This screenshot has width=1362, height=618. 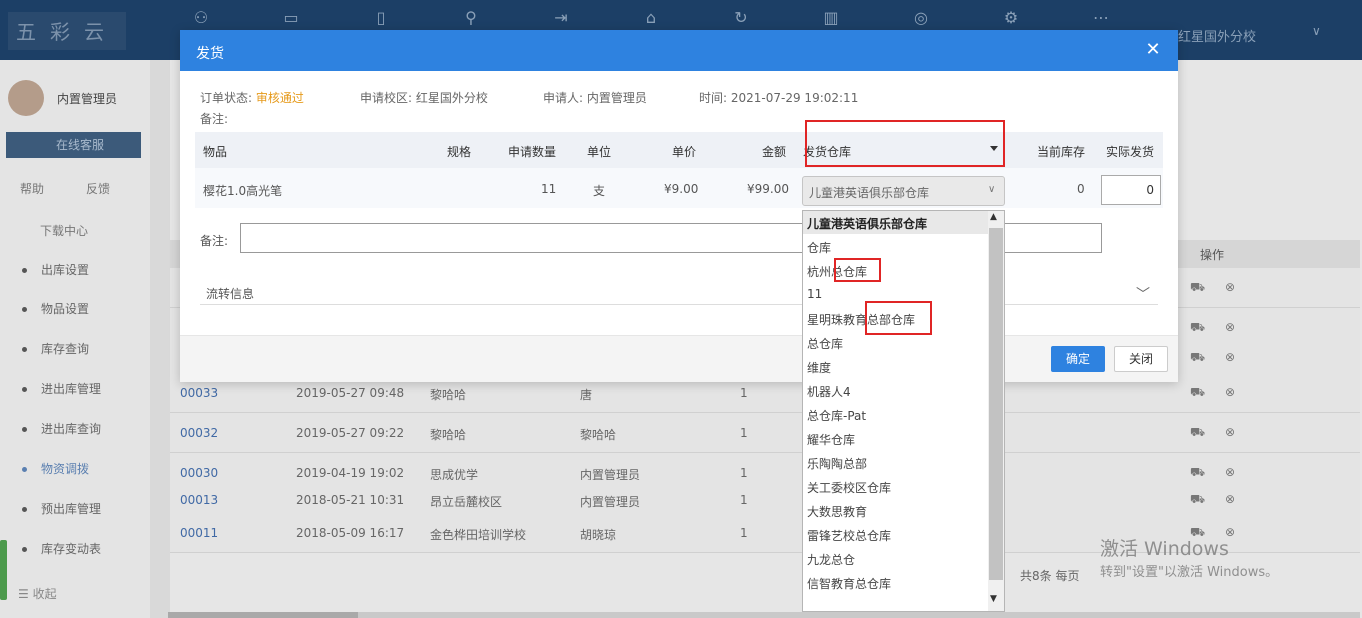 I want to click on sidebar-item: 进出库管理, so click(x=61, y=388).